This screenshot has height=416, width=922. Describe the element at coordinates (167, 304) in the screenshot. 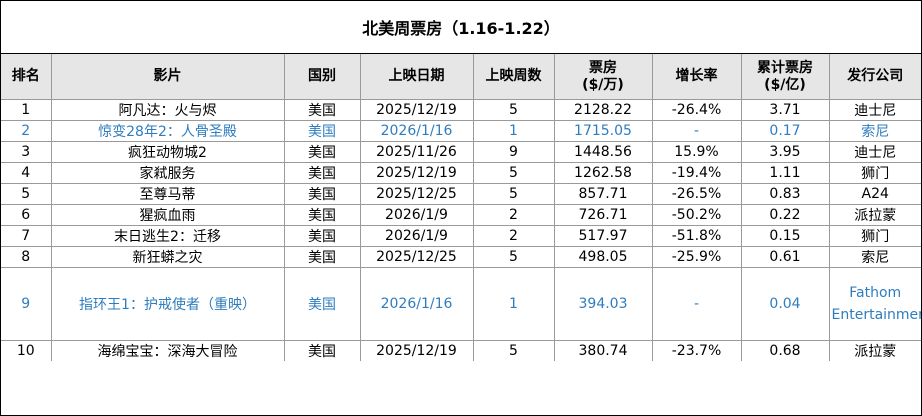

I see `cell-film: 指环王1：护戒使者（重映）` at that location.